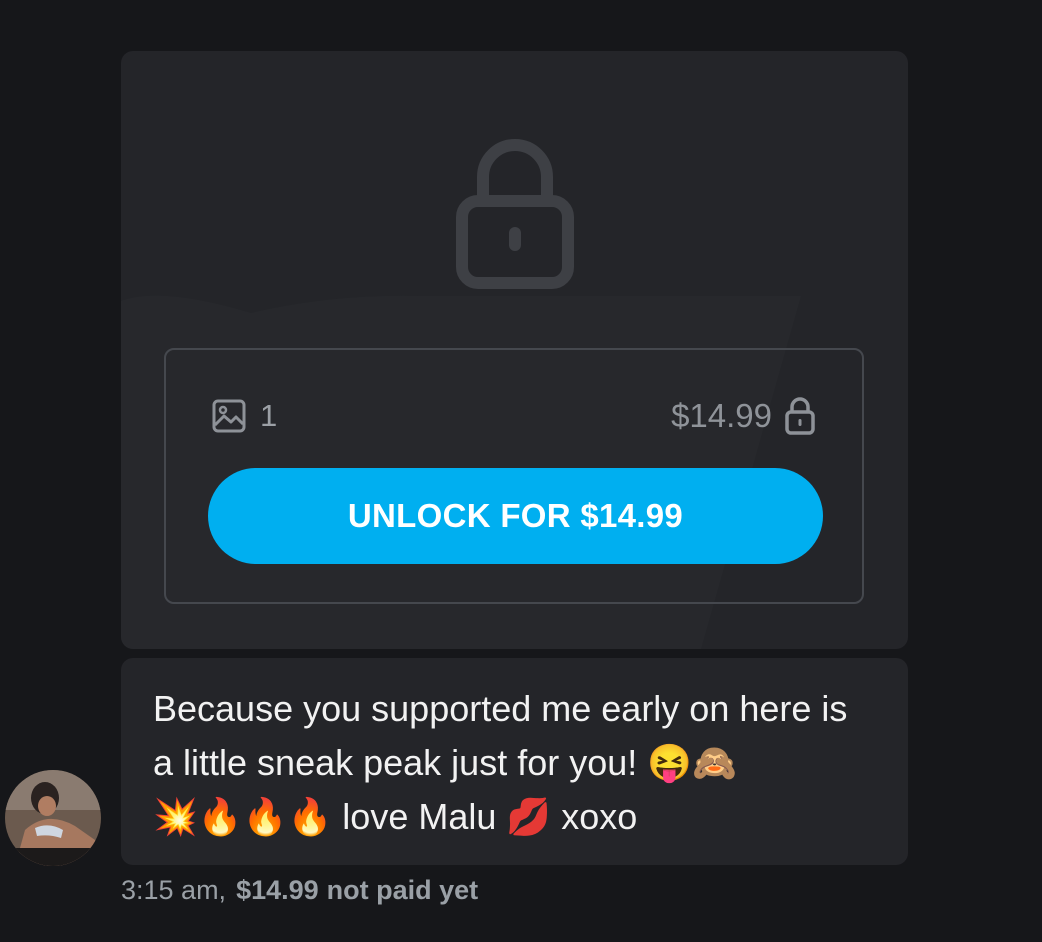  I want to click on avatar-image, so click(53, 818).